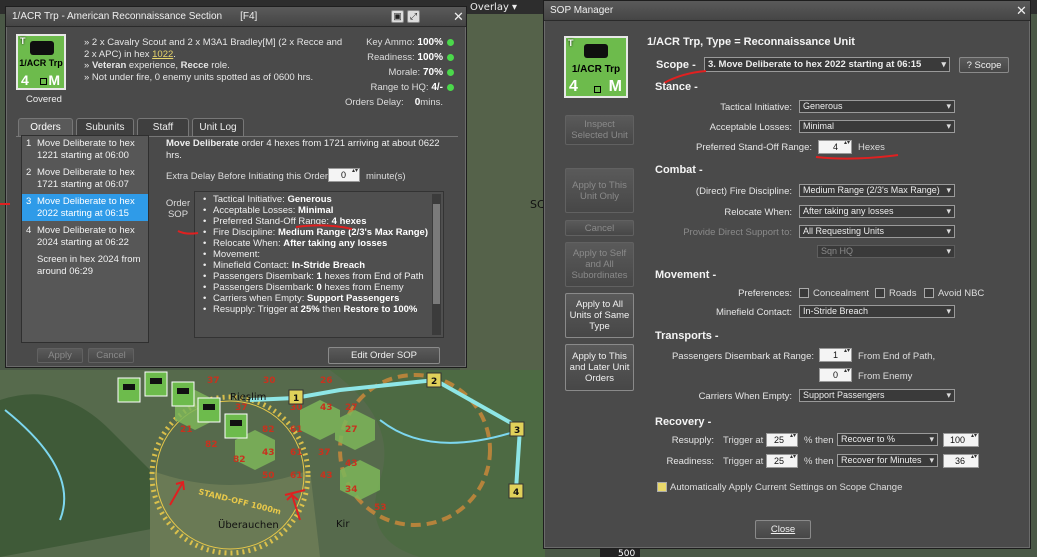 The image size is (1037, 557). Describe the element at coordinates (877, 211) in the screenshot. I see `relocate-when-select: After taking any losses` at that location.